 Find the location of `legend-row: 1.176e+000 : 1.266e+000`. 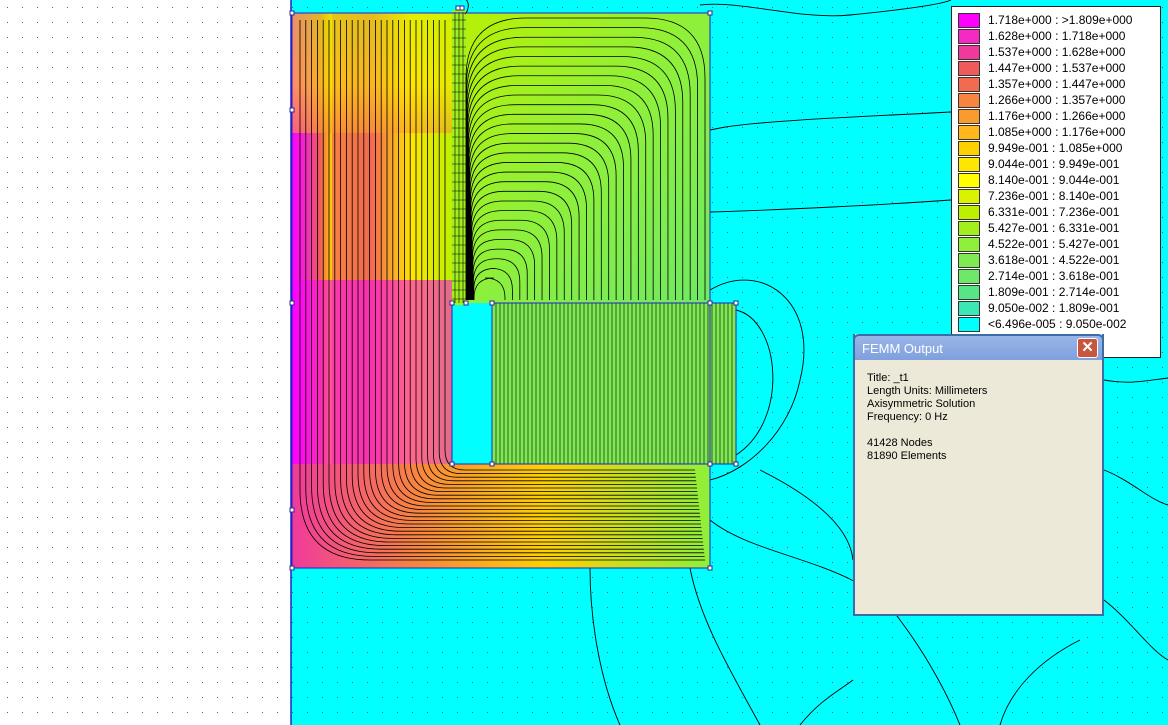

legend-row: 1.176e+000 : 1.266e+000 is located at coordinates (1056, 116).